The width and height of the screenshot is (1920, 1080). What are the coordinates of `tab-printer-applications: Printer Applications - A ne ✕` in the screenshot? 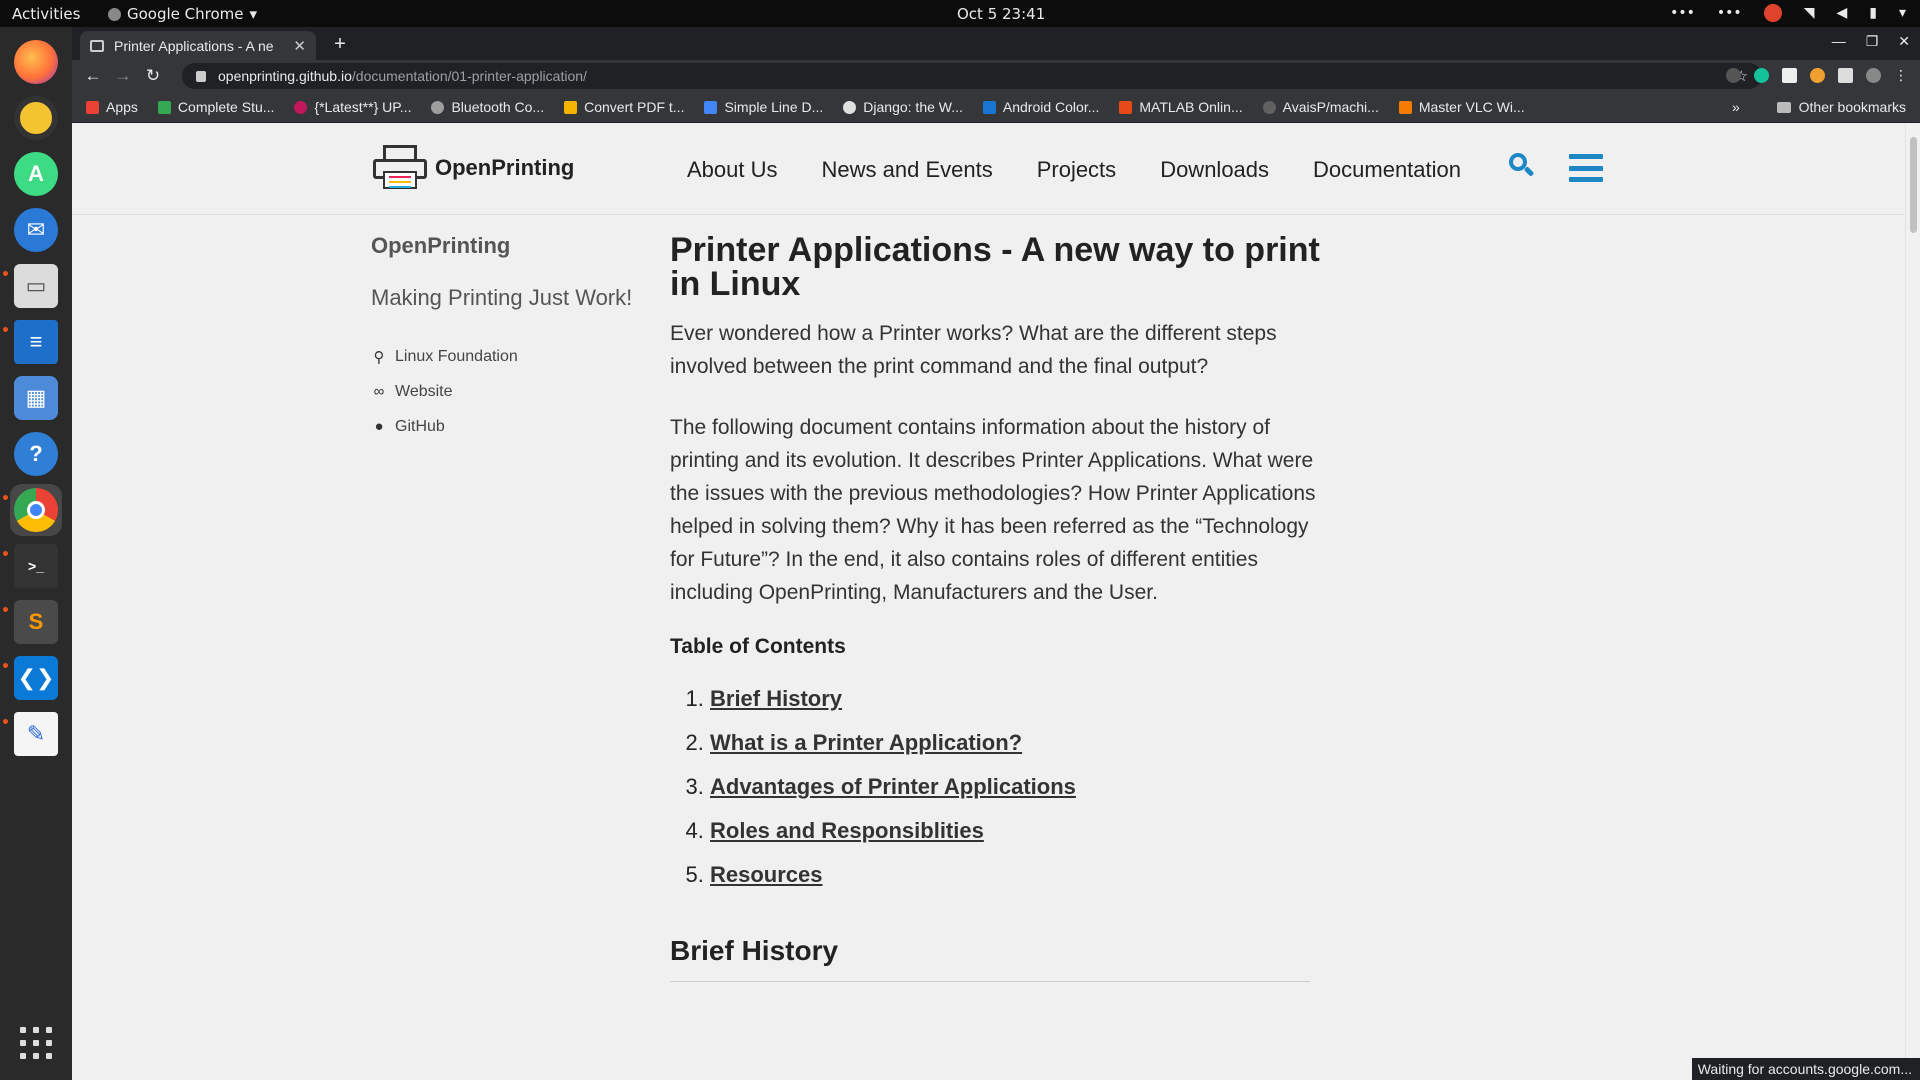 It's located at (198, 45).